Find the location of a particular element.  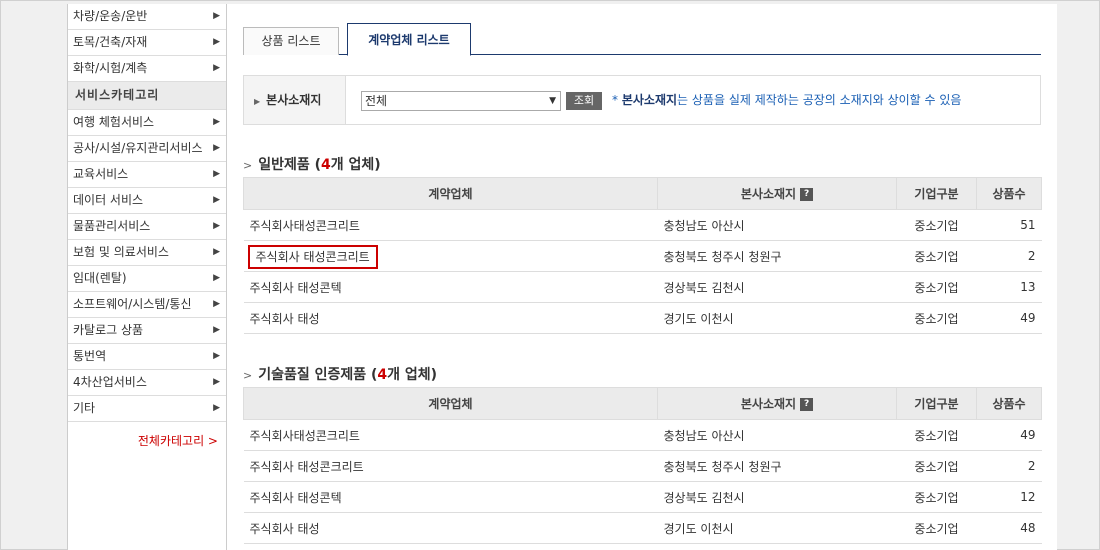

sidebar-item-civil: 토목/건축/자재 ▶ is located at coordinates (147, 43).